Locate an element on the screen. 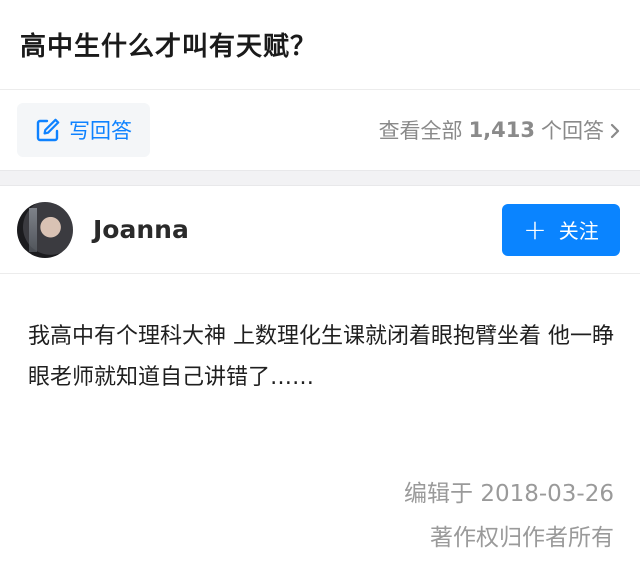 This screenshot has width=640, height=570. plus-icon: + is located at coordinates (535, 229).